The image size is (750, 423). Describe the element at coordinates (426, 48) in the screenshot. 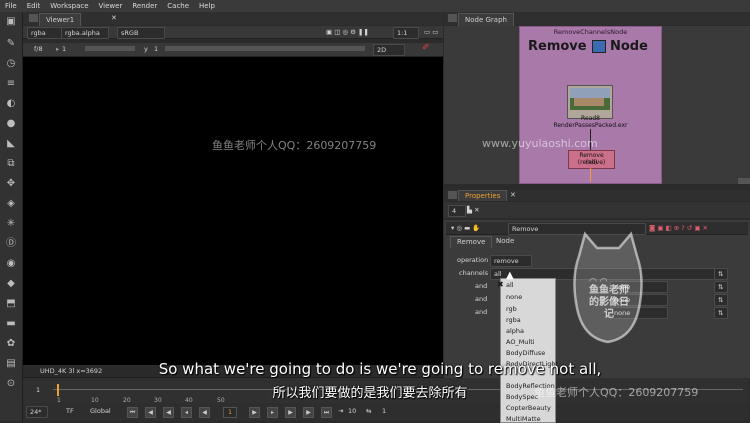

I see `pick-icon: ✐` at that location.